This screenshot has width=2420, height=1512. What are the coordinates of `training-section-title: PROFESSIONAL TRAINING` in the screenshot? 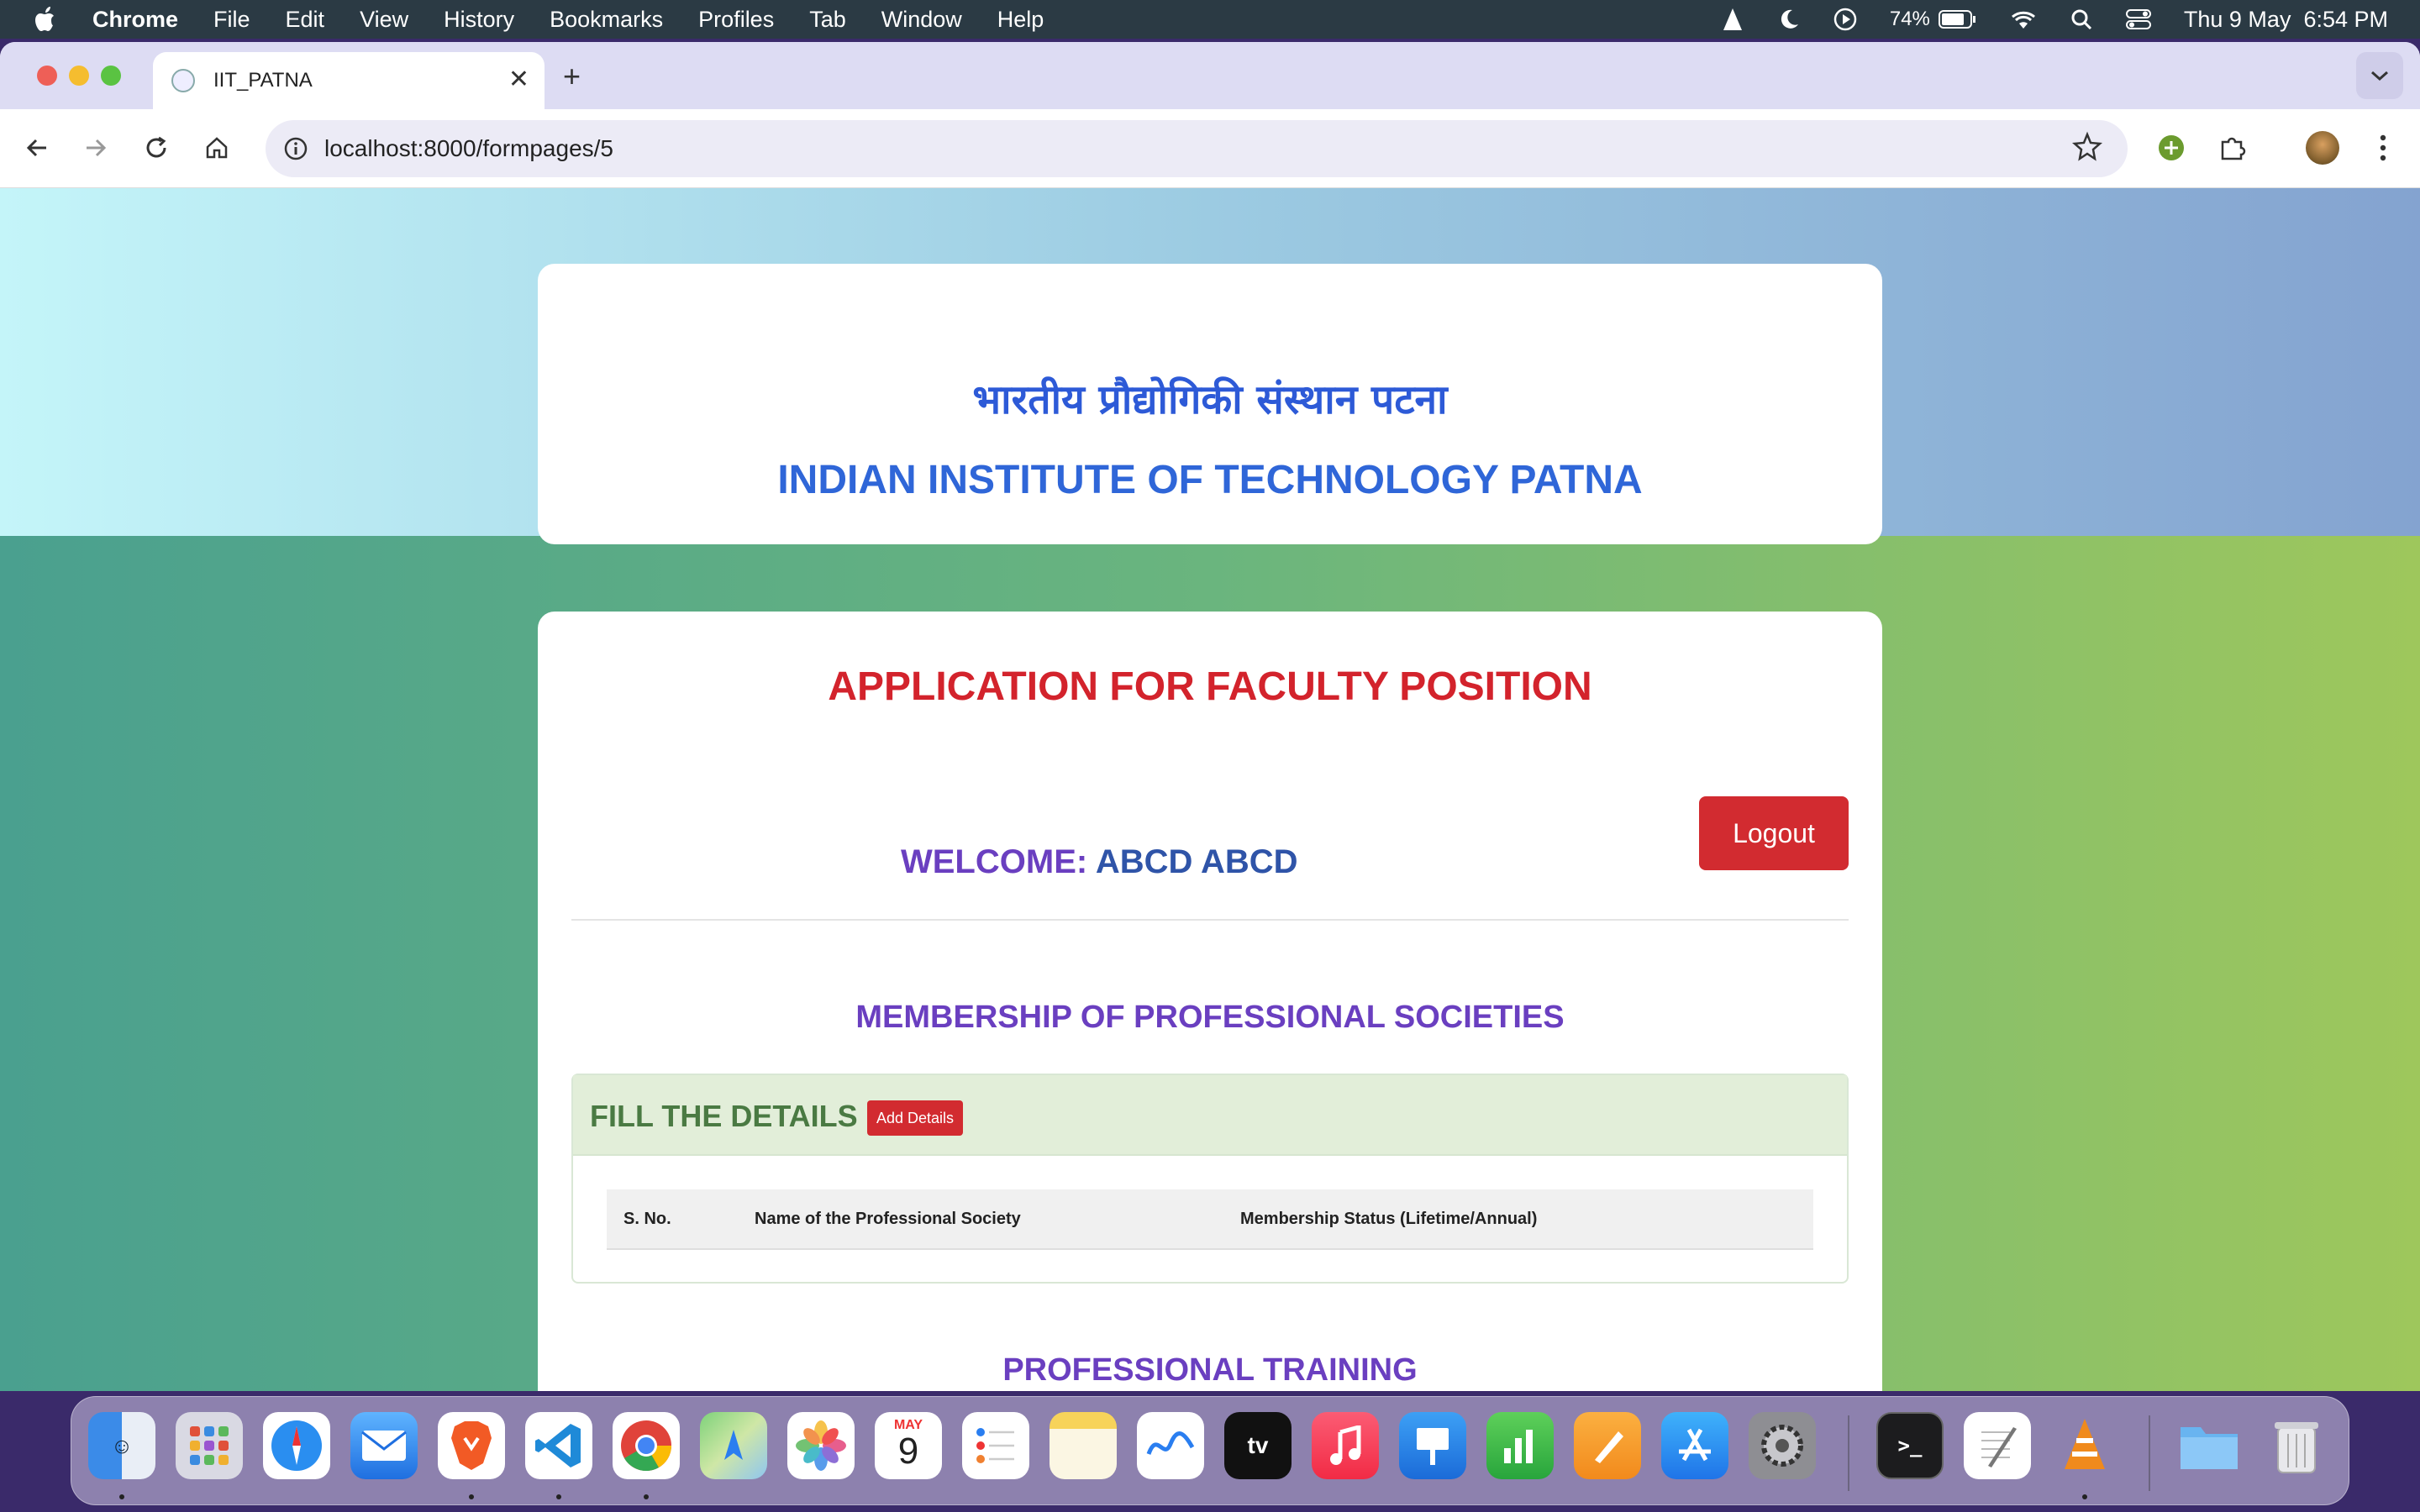 It's located at (1210, 1370).